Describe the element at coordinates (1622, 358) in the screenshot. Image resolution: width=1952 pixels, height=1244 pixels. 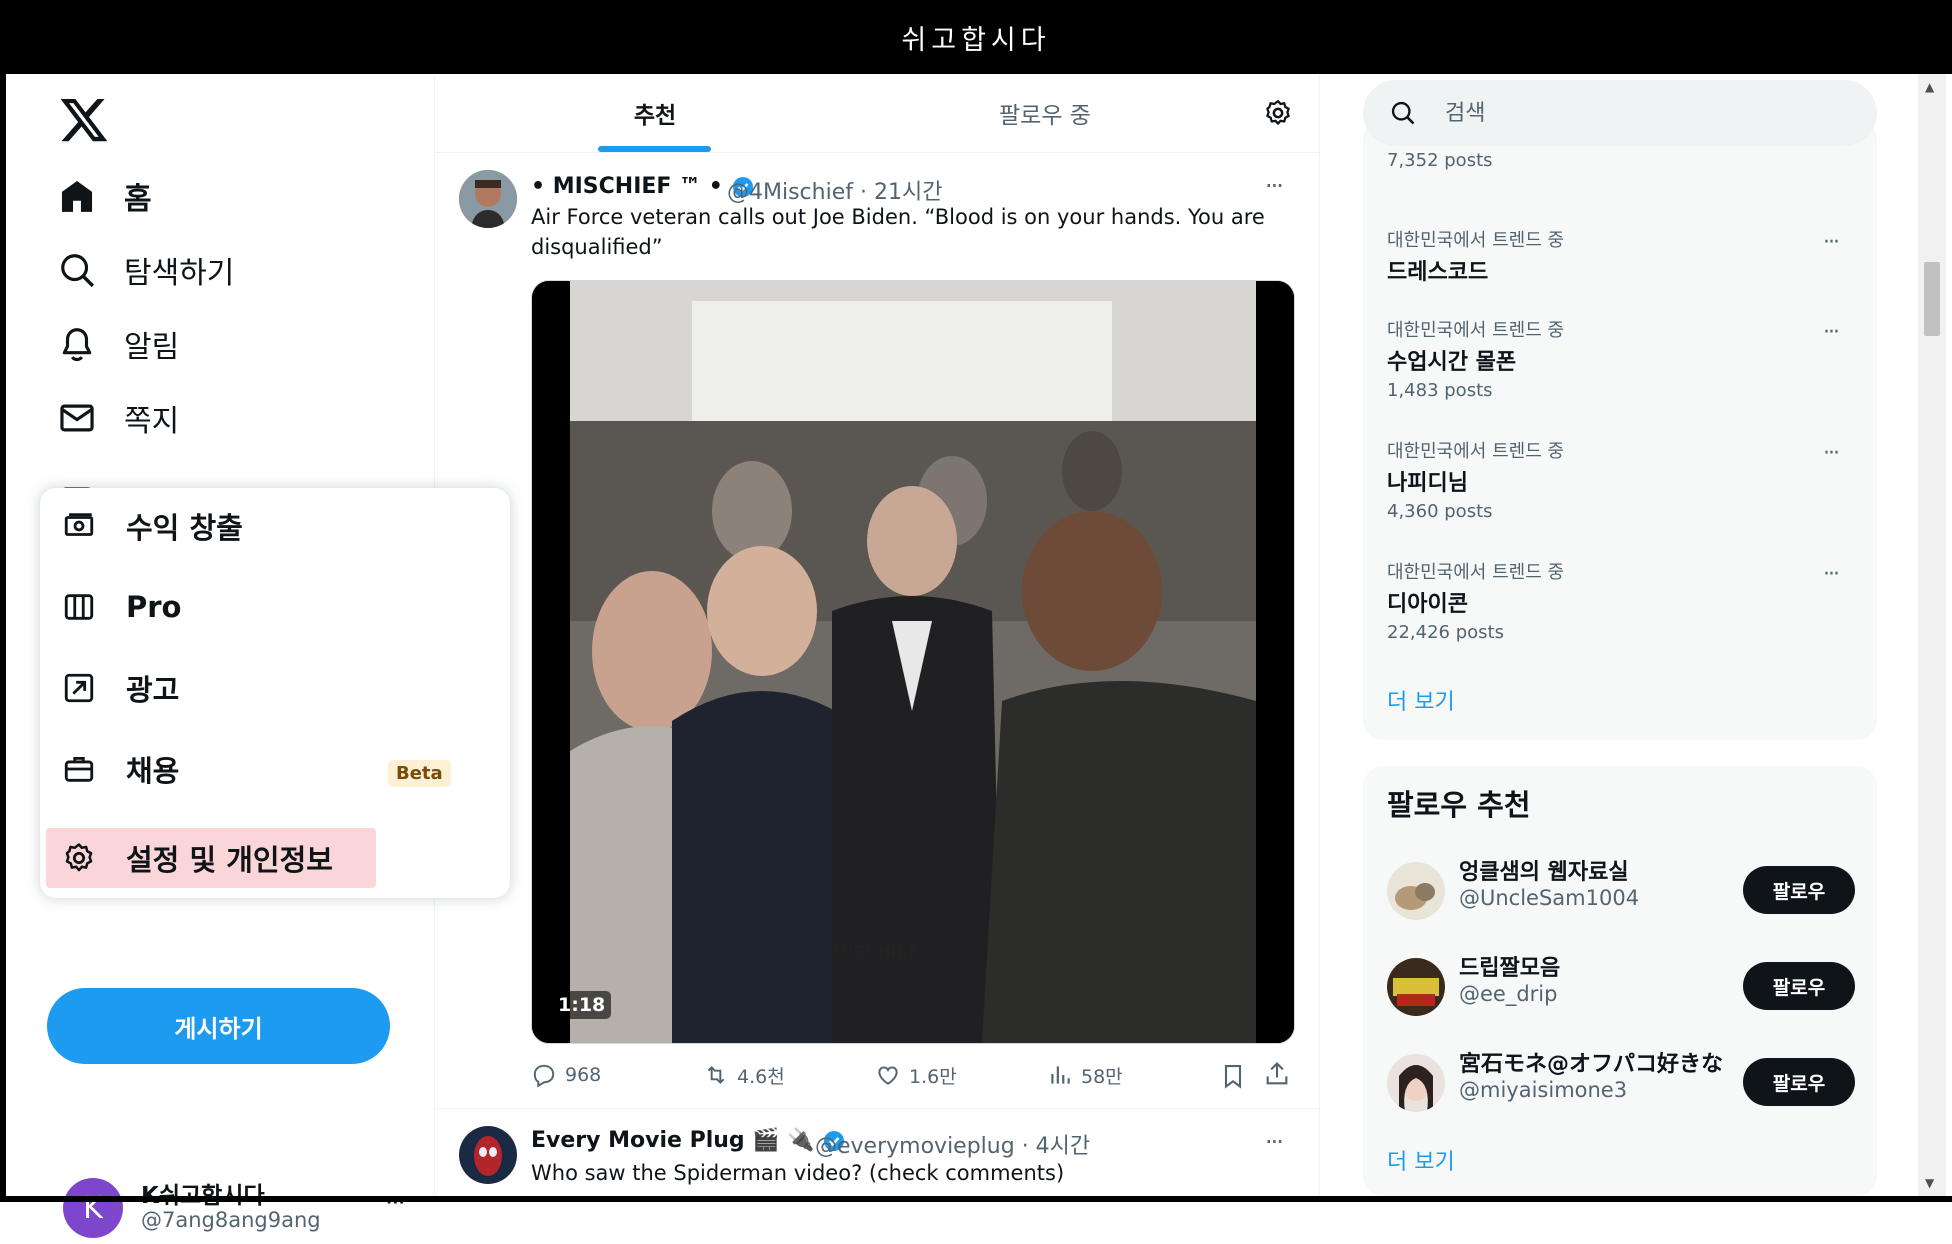
I see `trend-item: 대한민국에서 트렌드 중 수업시간 몰폰 1,483 posts` at that location.